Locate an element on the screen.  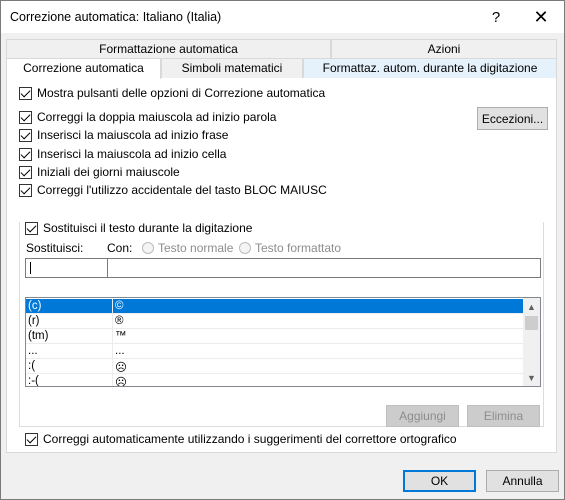
tab-formattazione-automatica: Formattazione automatica is located at coordinates (168, 49).